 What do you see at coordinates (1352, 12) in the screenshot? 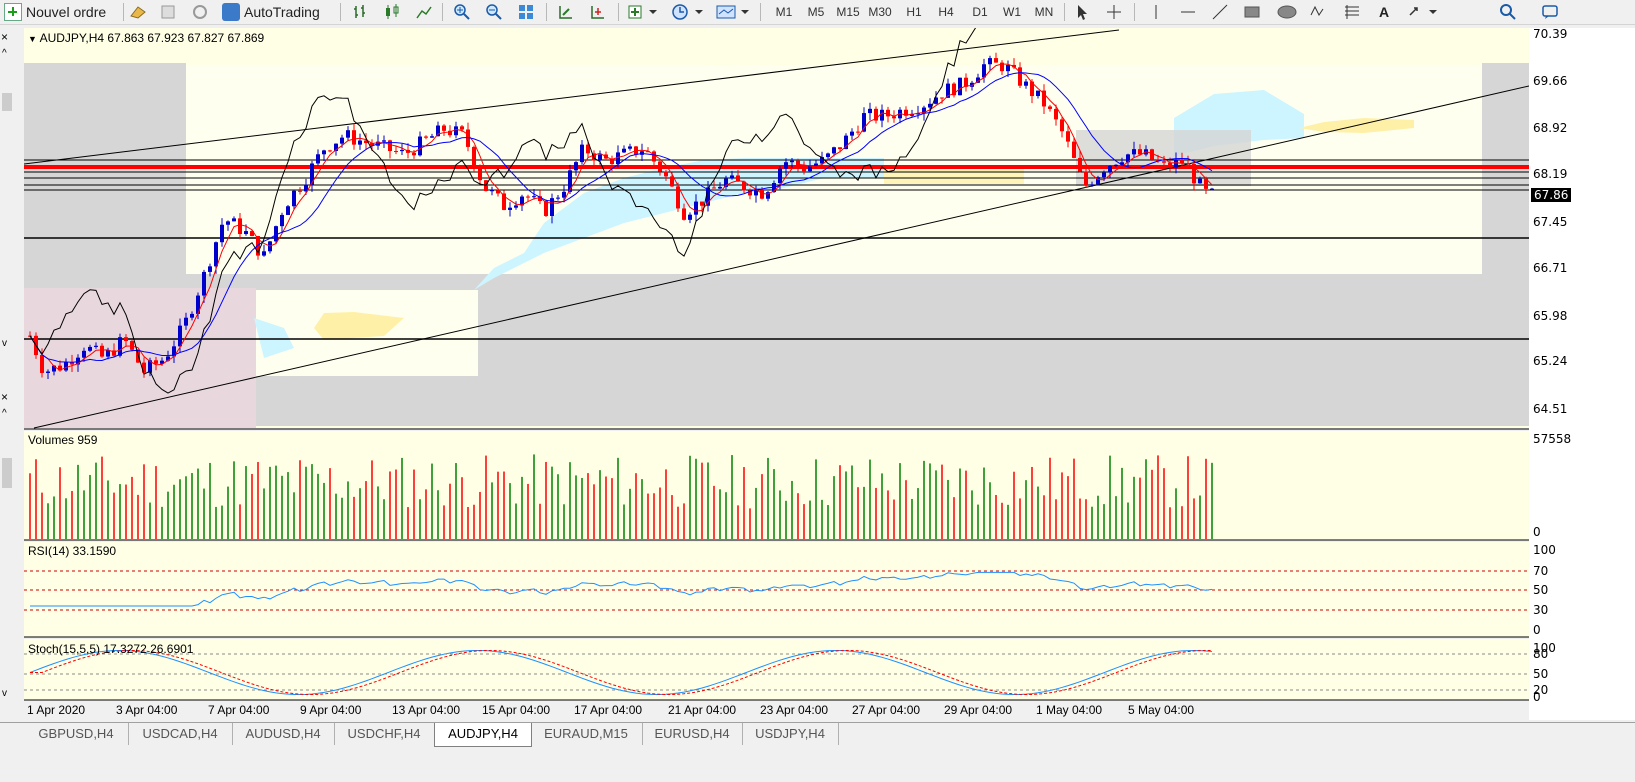
I see `fibonacci-icon` at bounding box center [1352, 12].